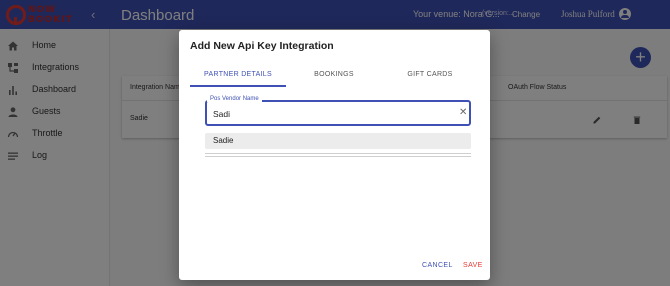 This screenshot has height=286, width=670. I want to click on pos-vendor-name-input, so click(328, 114).